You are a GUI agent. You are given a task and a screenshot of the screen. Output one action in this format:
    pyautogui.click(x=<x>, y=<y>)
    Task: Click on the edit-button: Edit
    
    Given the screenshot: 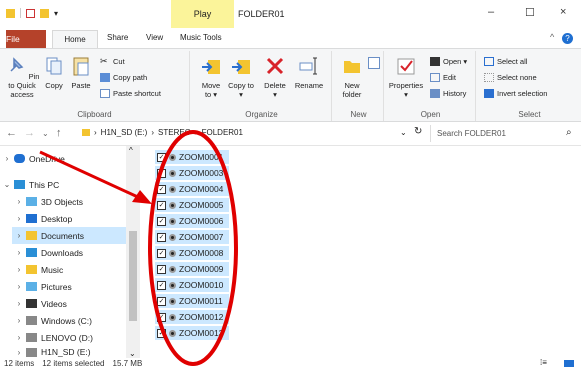 What is the action you would take?
    pyautogui.click(x=443, y=77)
    